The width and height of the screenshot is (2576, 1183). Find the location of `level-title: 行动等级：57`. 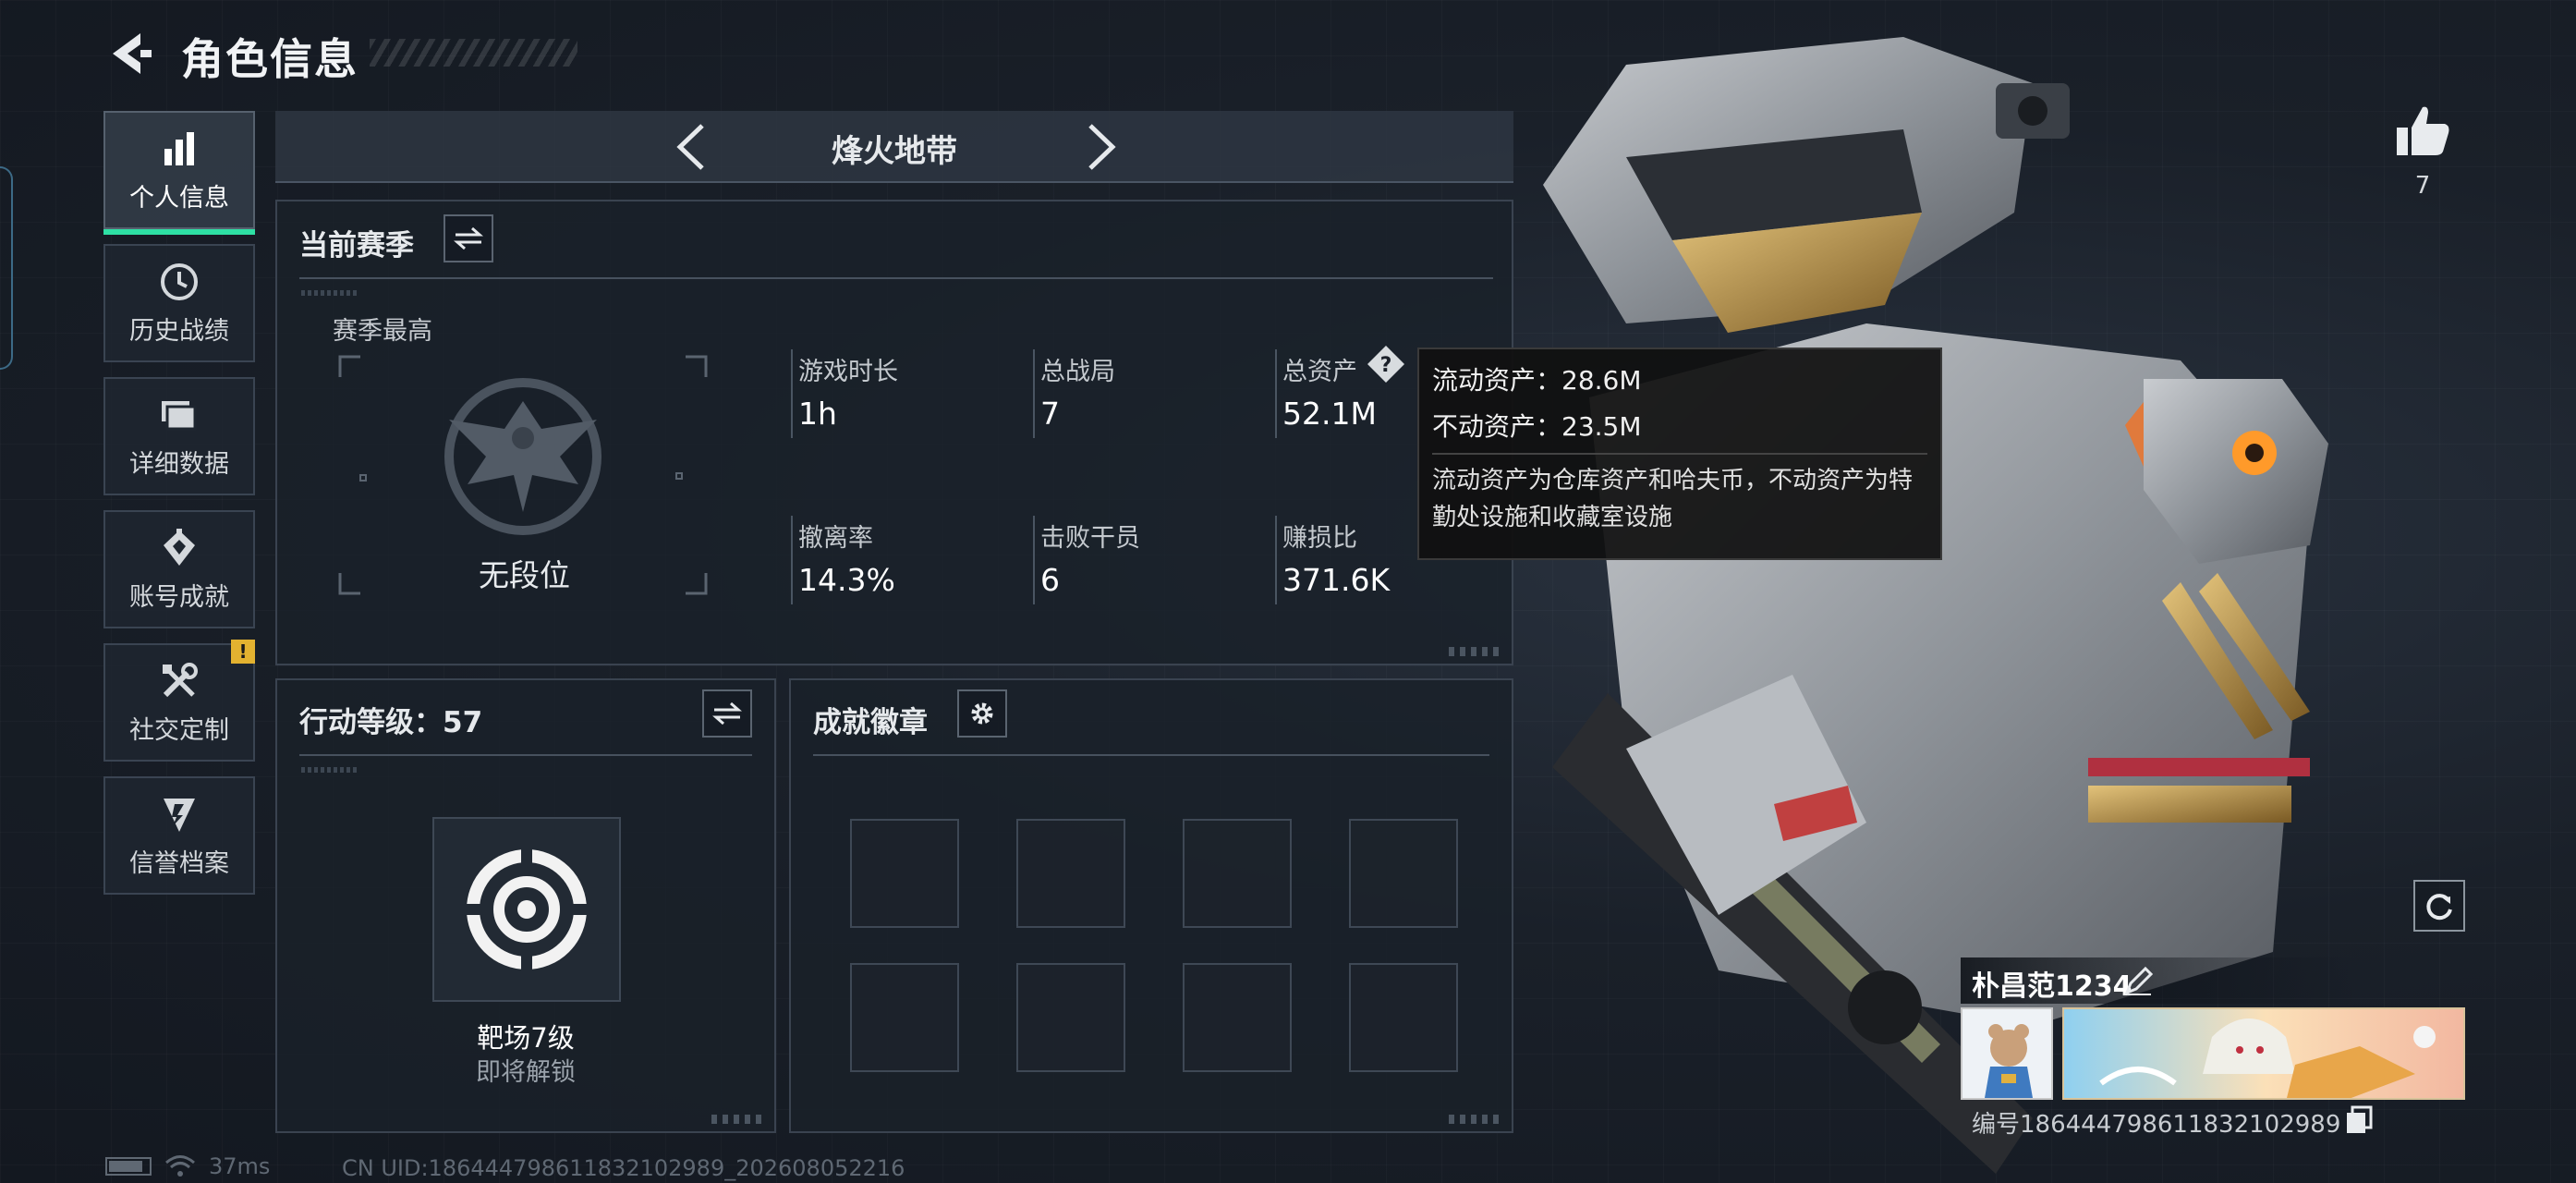

level-title: 行动等级：57 is located at coordinates (391, 723).